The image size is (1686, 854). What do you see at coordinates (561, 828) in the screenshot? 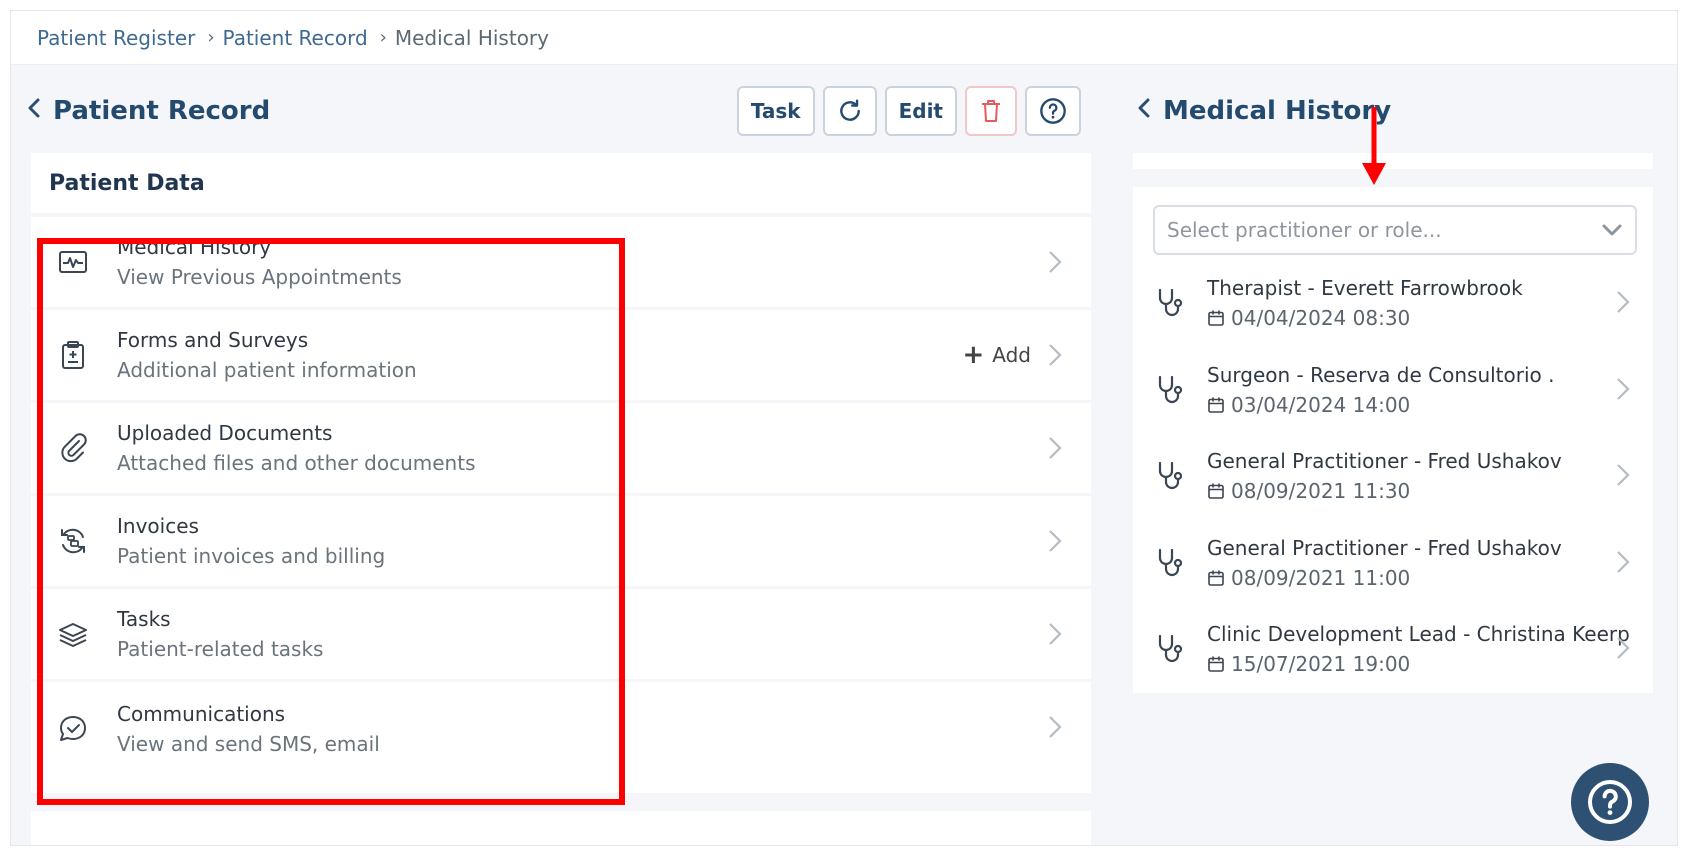
I see `next-card` at bounding box center [561, 828].